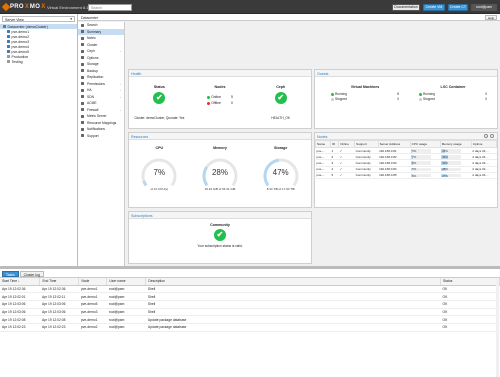 This screenshot has width=500, height=377. I want to click on node-memory-value: 30%, so click(445, 163).